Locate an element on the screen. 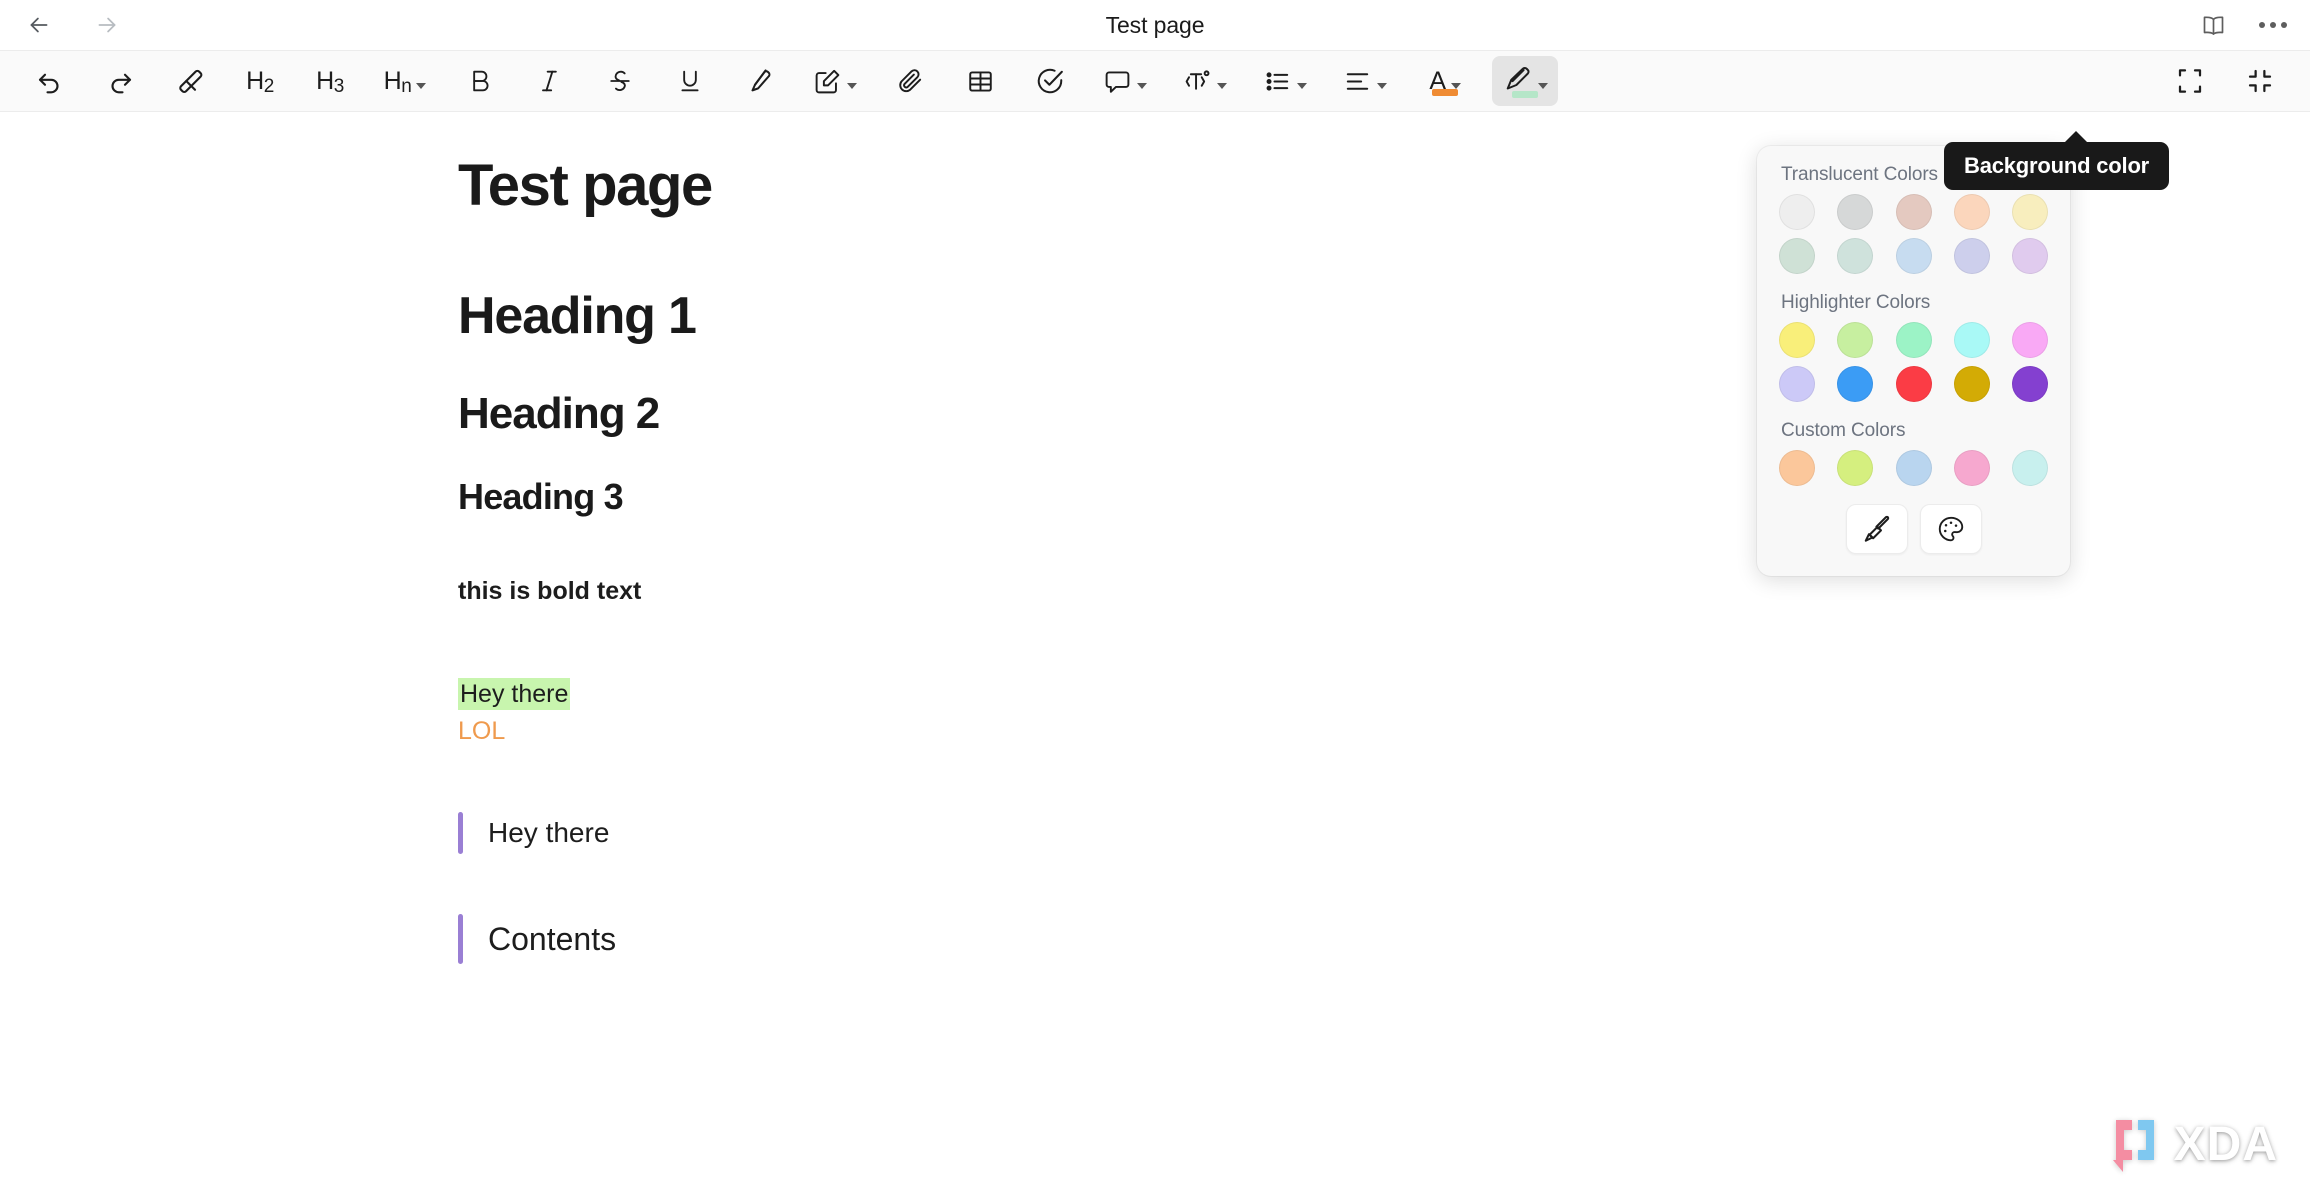 The width and height of the screenshot is (2310, 1196). title-center: Test page is located at coordinates (1155, 25).